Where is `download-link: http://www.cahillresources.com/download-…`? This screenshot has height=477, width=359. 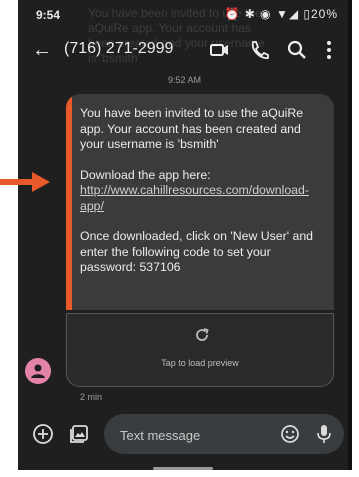 download-link: http://www.cahillresources.com/download-… is located at coordinates (194, 198).